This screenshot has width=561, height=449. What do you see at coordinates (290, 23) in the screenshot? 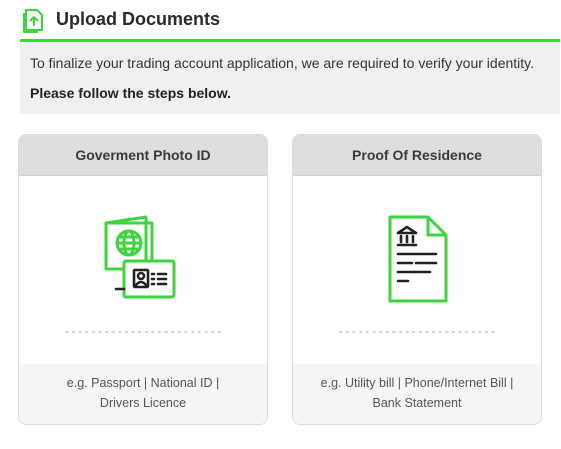
I see `page-header: Upload Documents` at bounding box center [290, 23].